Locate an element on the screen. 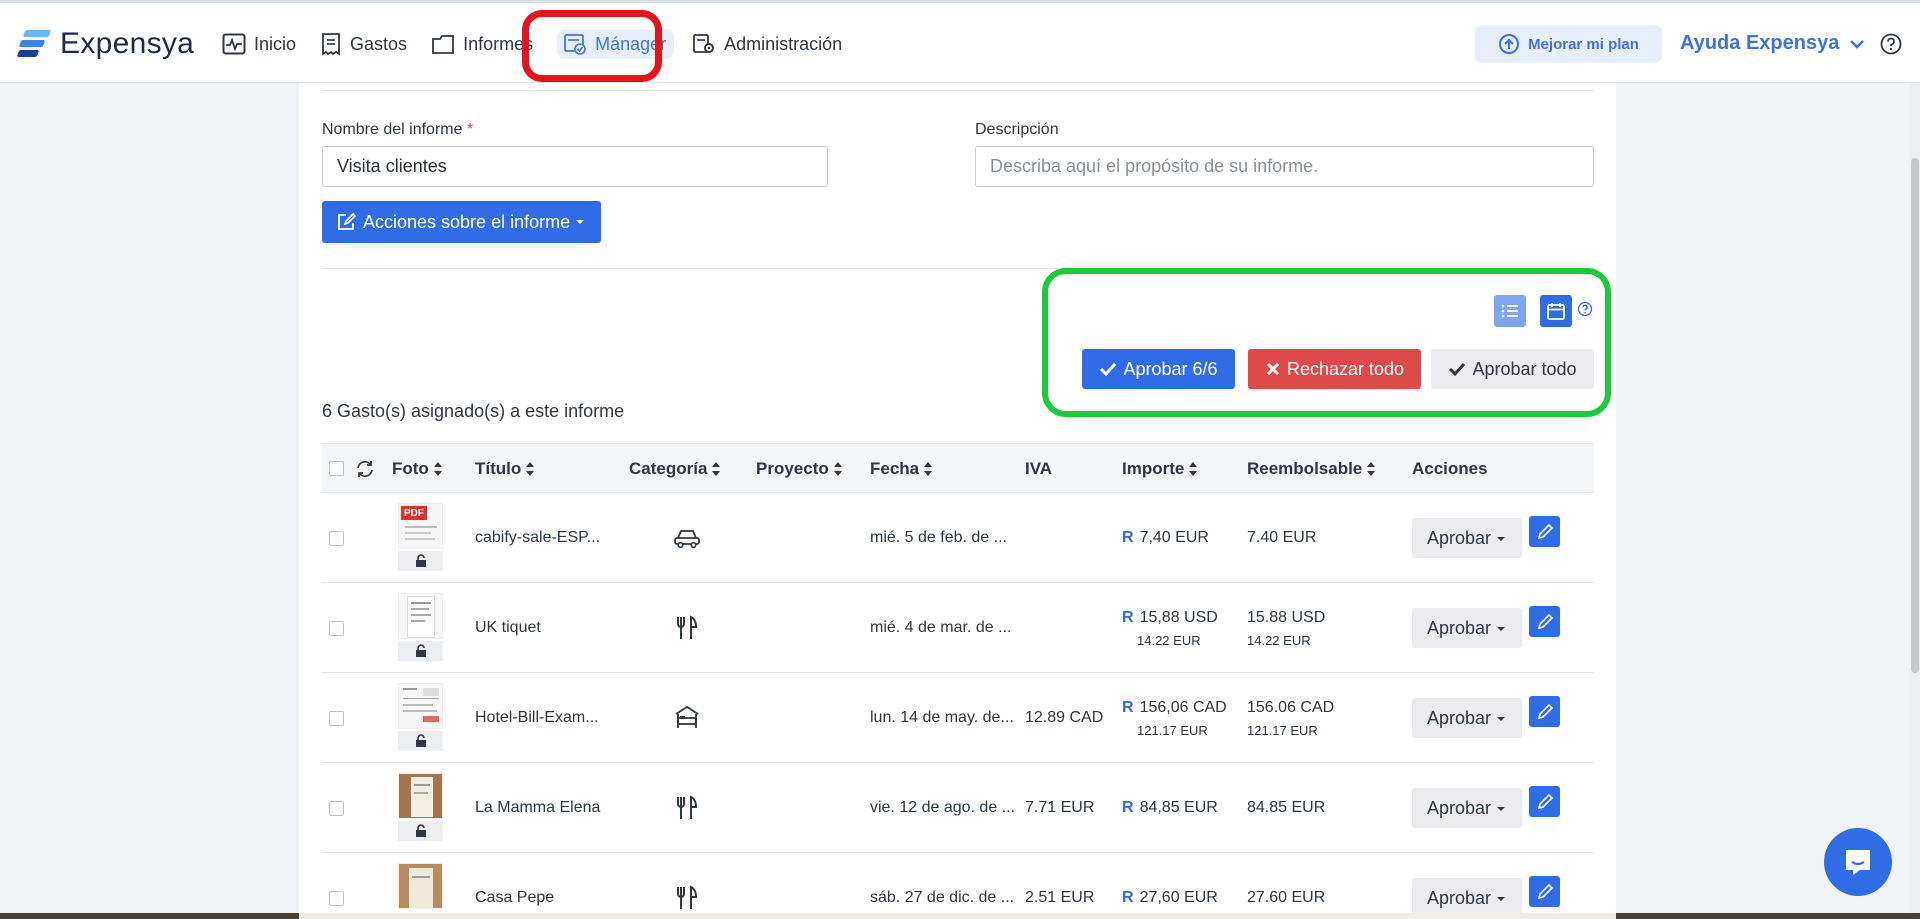 This screenshot has height=919, width=1920. column-header-categoria: Categoría is located at coordinates (675, 469).